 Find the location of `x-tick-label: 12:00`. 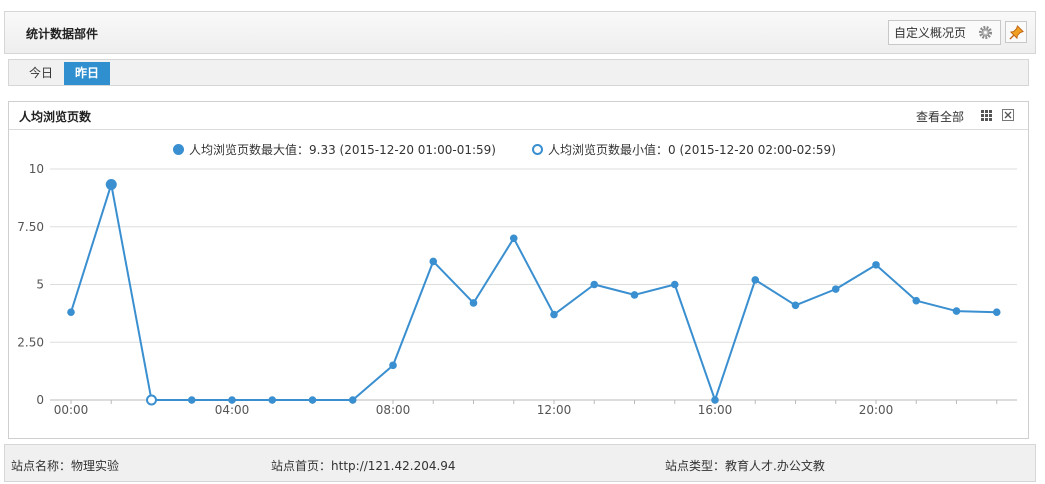

x-tick-label: 12:00 is located at coordinates (554, 410).